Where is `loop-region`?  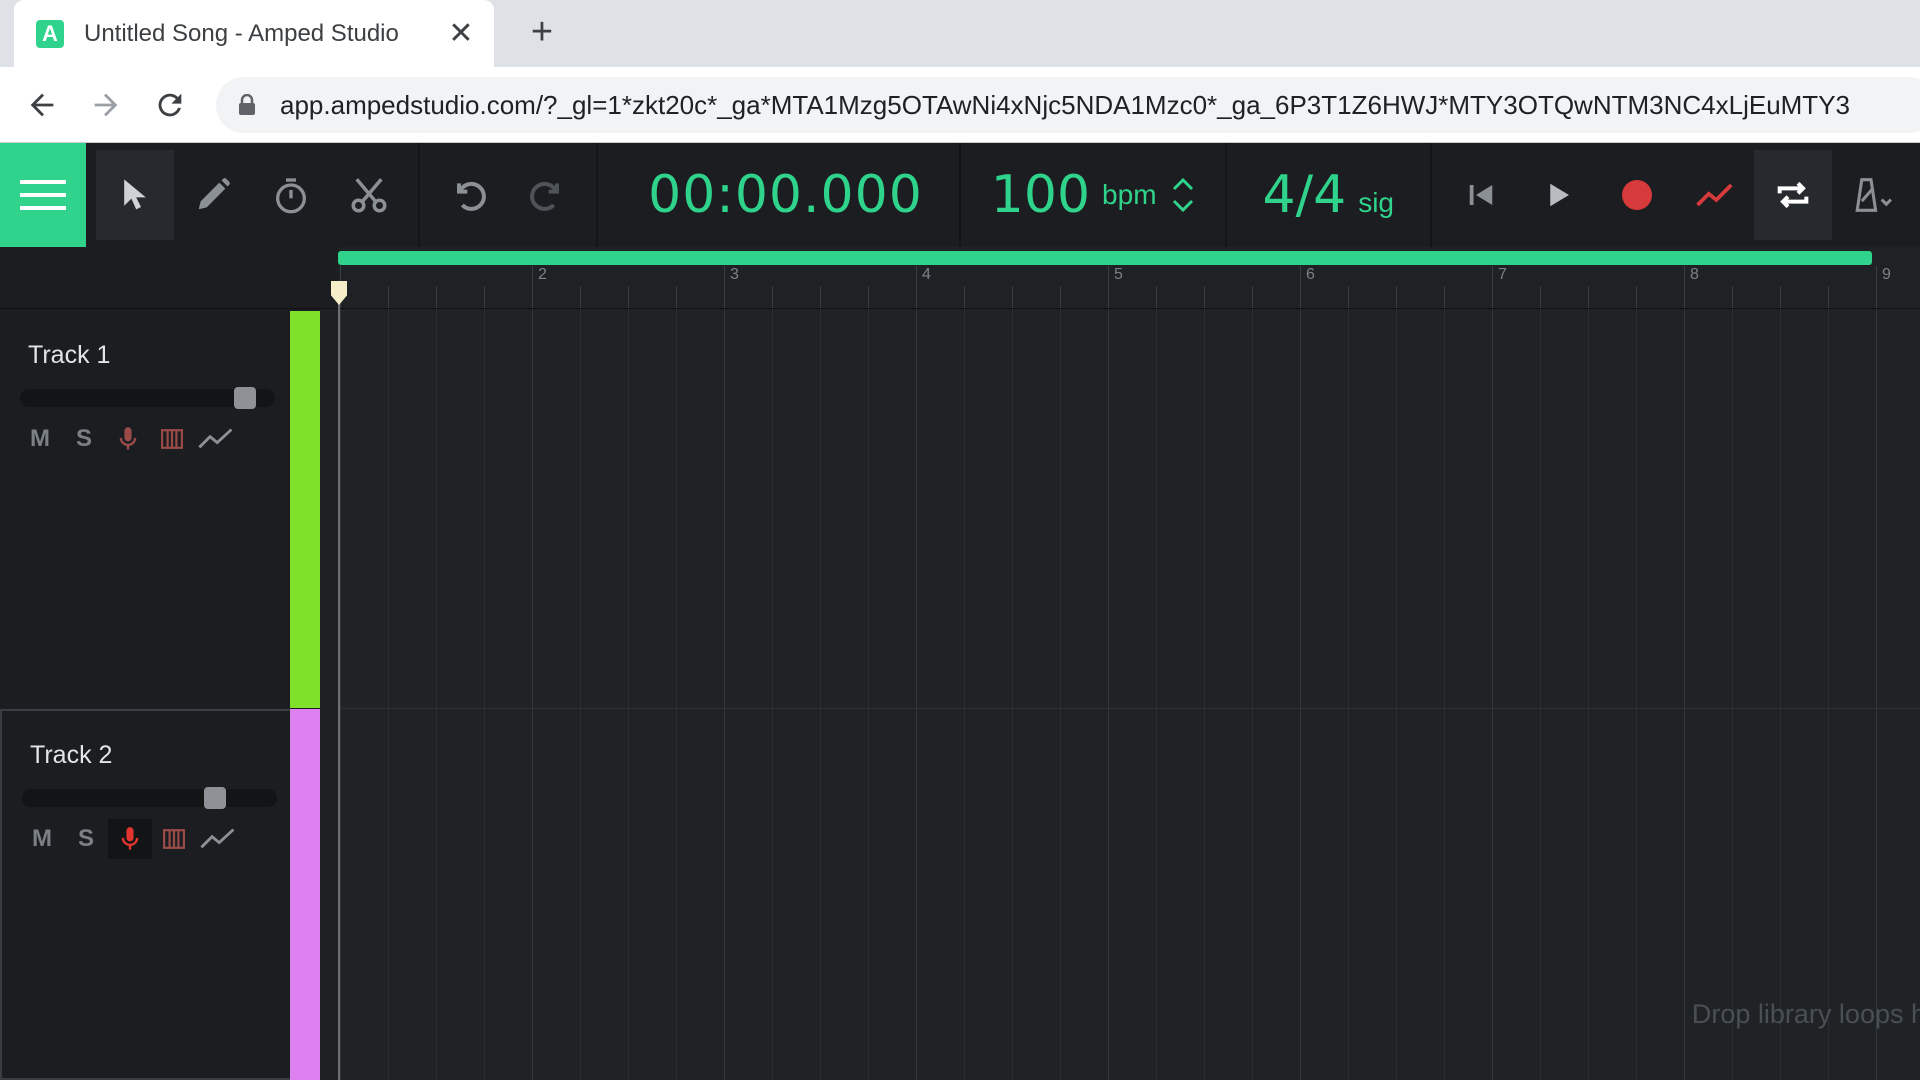 loop-region is located at coordinates (1105, 258).